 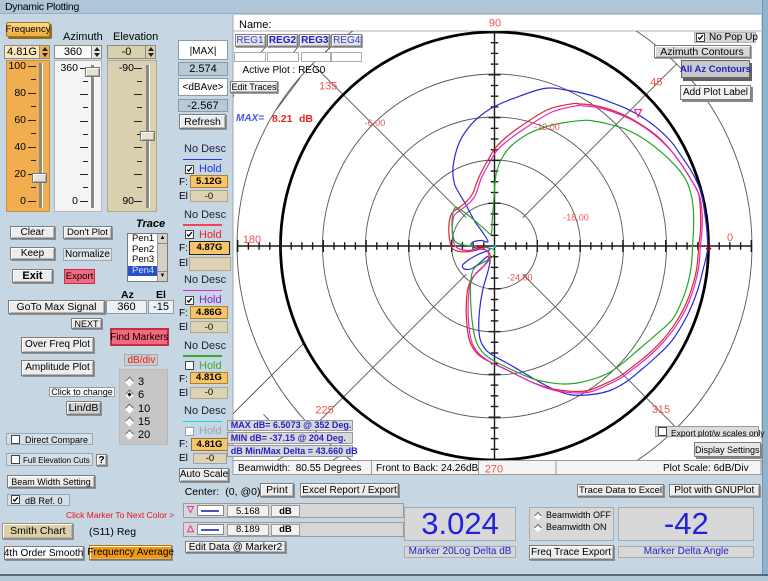 I want to click on svg-text: 90, so click(x=495, y=24).